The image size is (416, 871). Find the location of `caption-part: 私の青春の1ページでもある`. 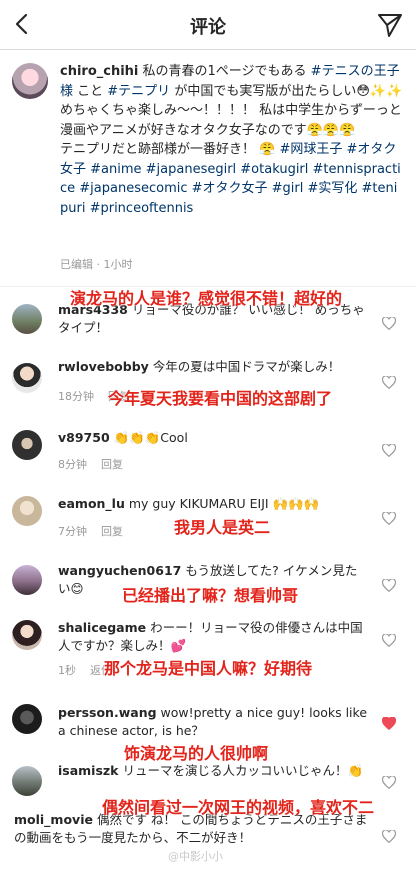

caption-part: 私の青春の1ページでもある is located at coordinates (224, 71).